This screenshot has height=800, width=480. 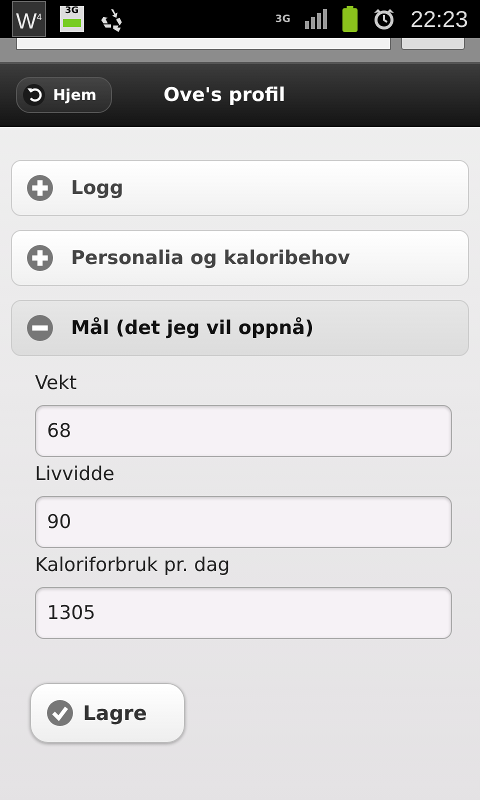 What do you see at coordinates (243, 431) in the screenshot?
I see `input-field: 68` at bounding box center [243, 431].